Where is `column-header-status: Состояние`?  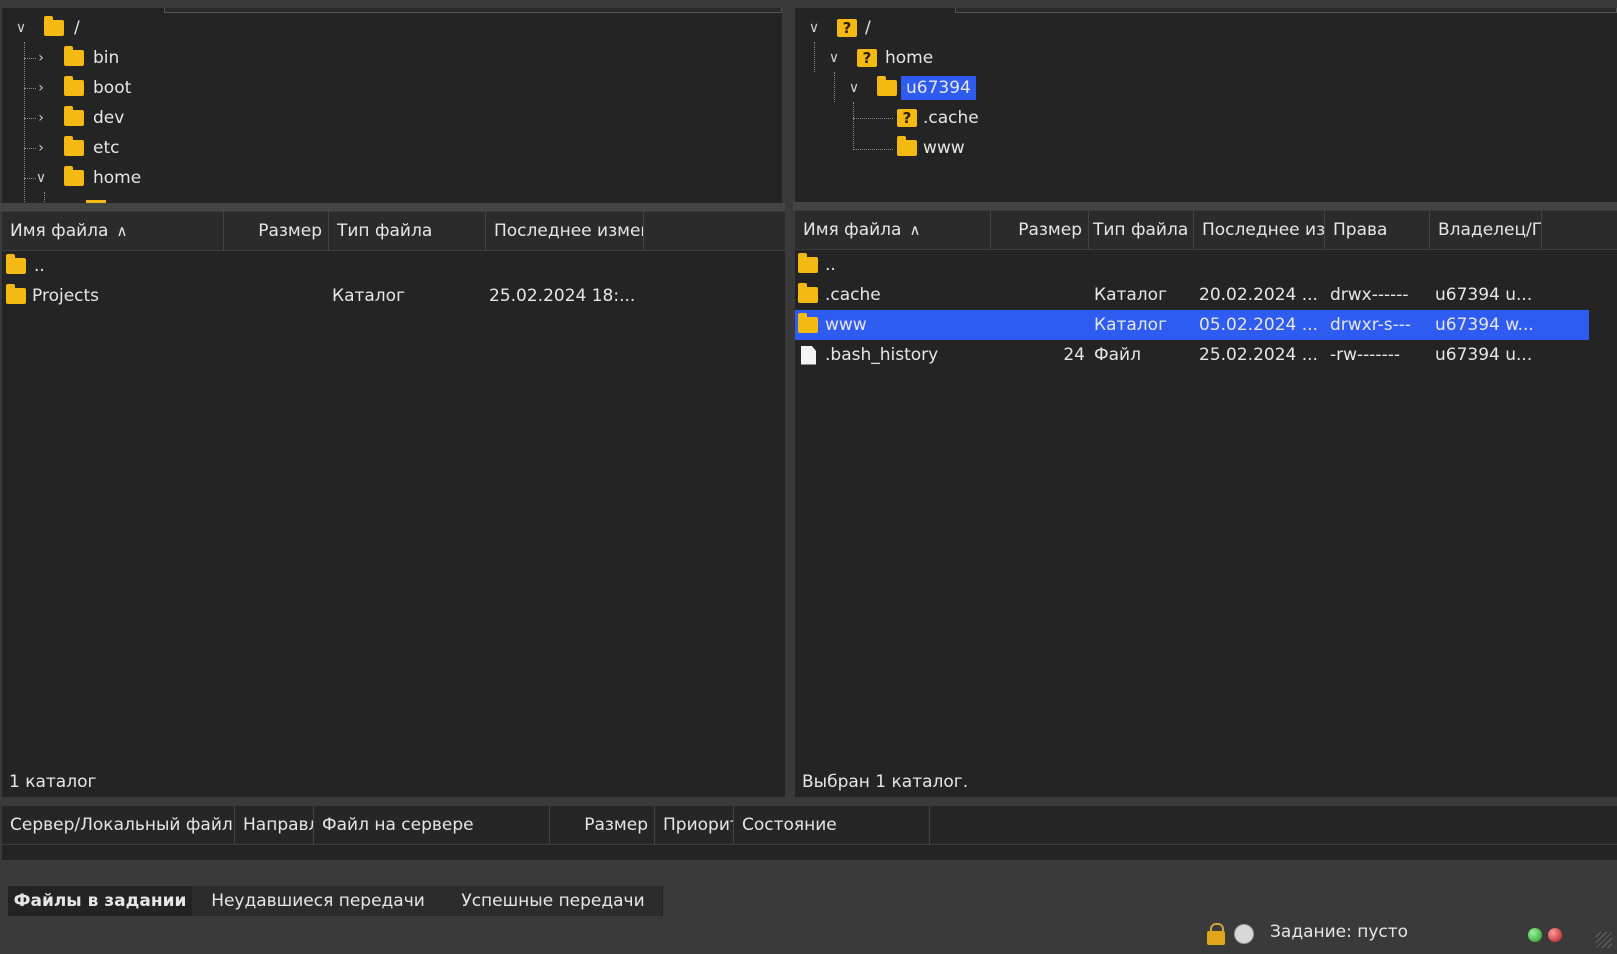
column-header-status: Состояние is located at coordinates (832, 825).